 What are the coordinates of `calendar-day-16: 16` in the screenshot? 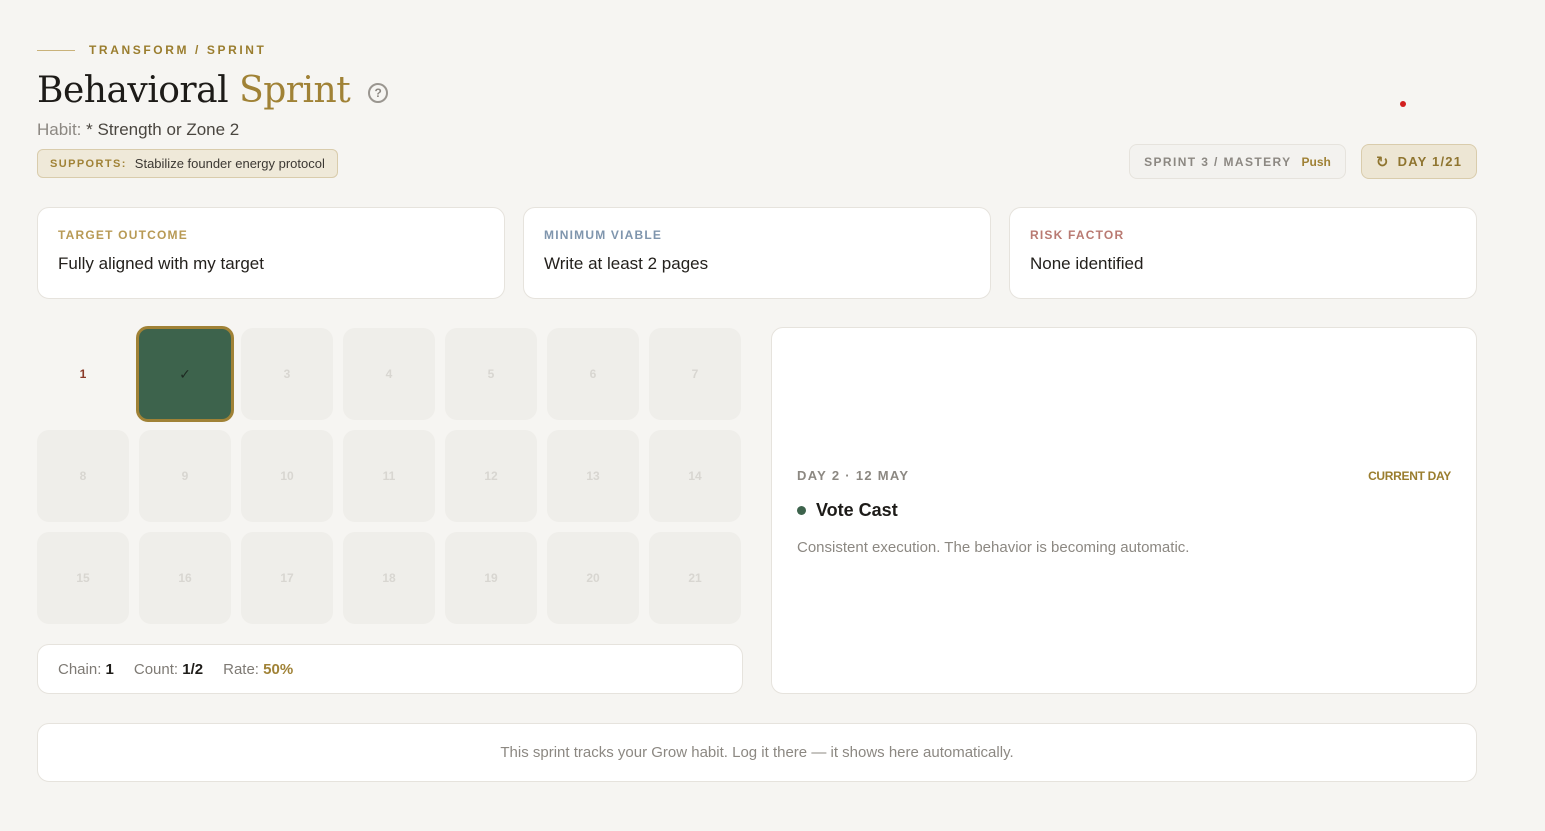 It's located at (185, 578).